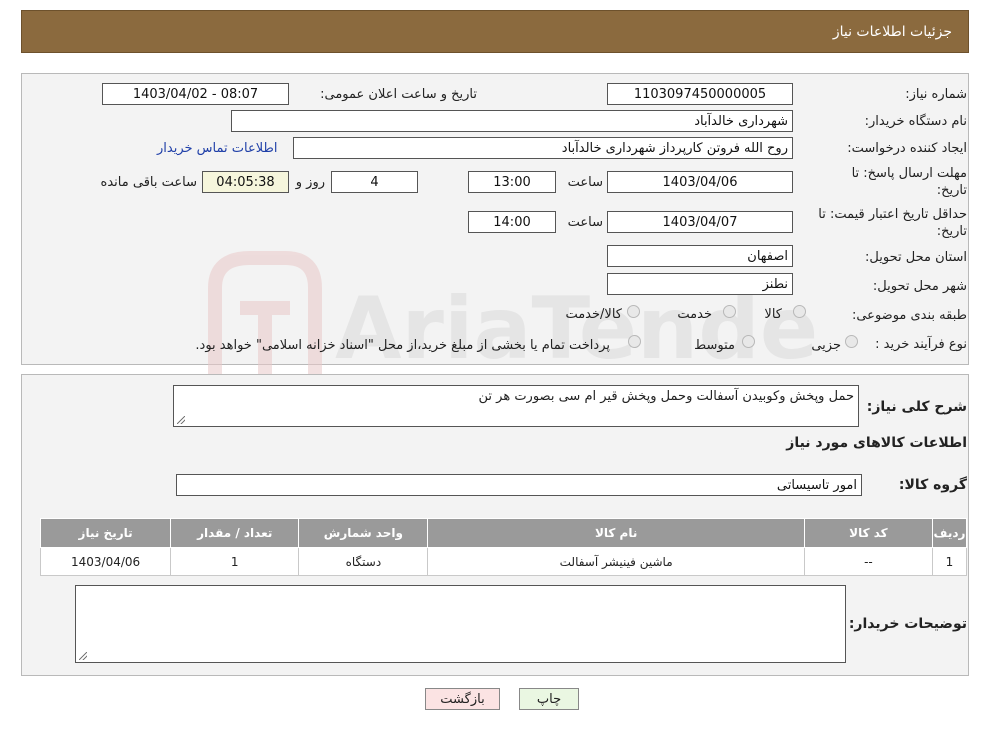 The image size is (985, 733). Describe the element at coordinates (799, 311) in the screenshot. I see `category-goods-radio` at that location.